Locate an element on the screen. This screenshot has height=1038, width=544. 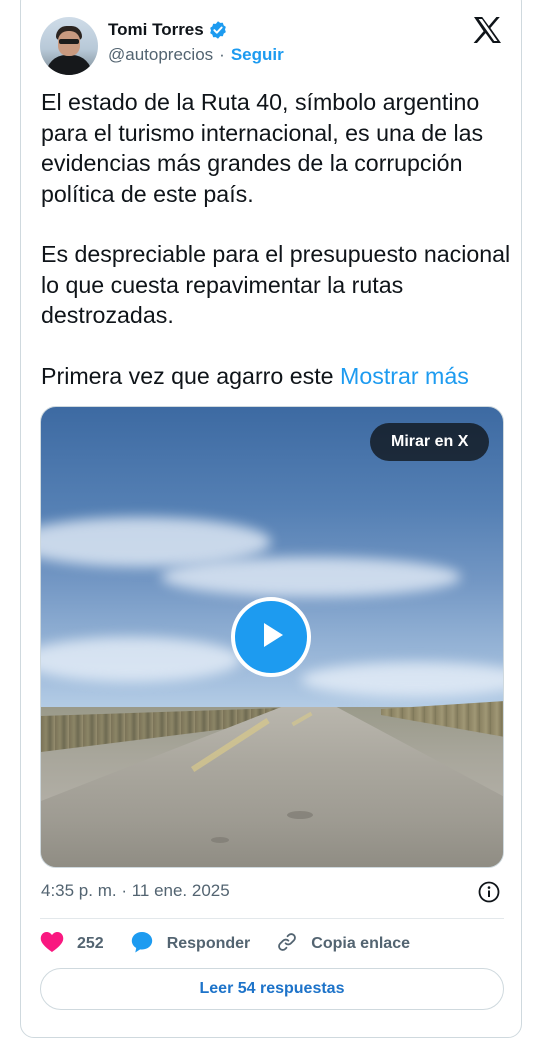
verified-badge-icon is located at coordinates (218, 30).